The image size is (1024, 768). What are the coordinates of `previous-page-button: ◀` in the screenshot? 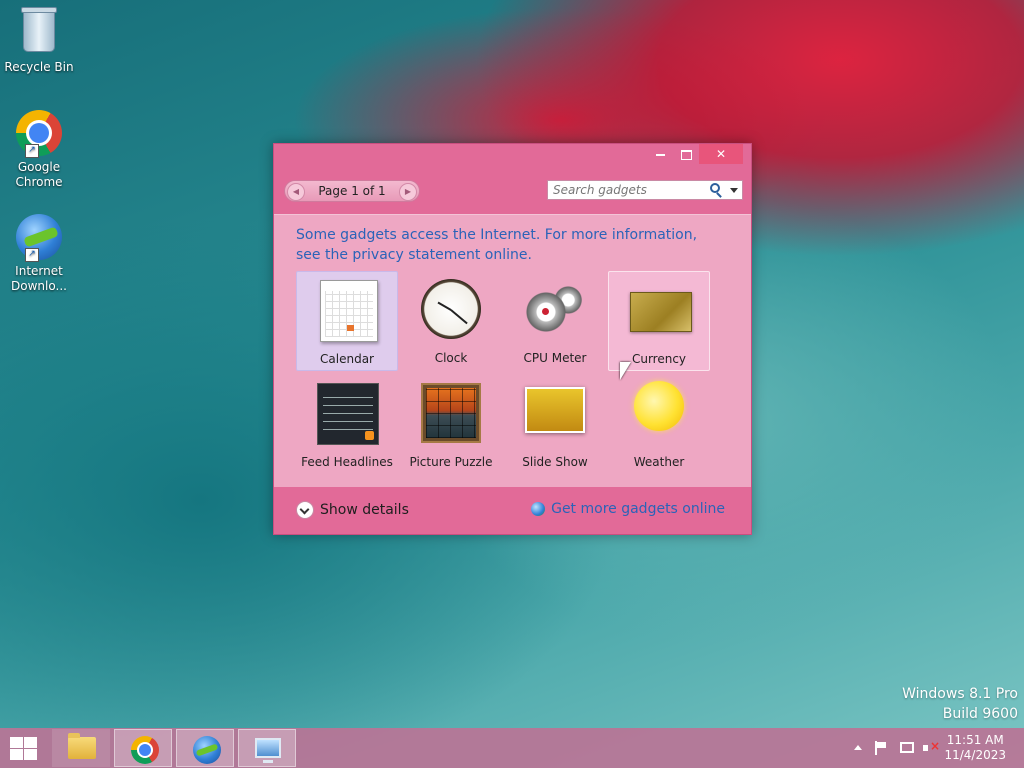 It's located at (296, 192).